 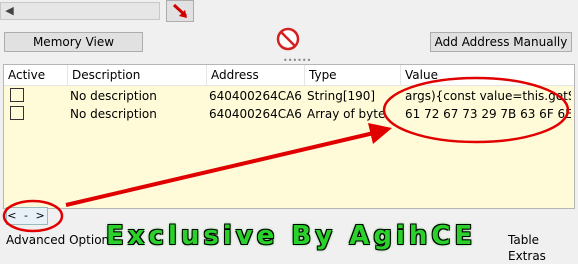 What do you see at coordinates (543, 247) in the screenshot?
I see `table-extras-link: Table Extras` at bounding box center [543, 247].